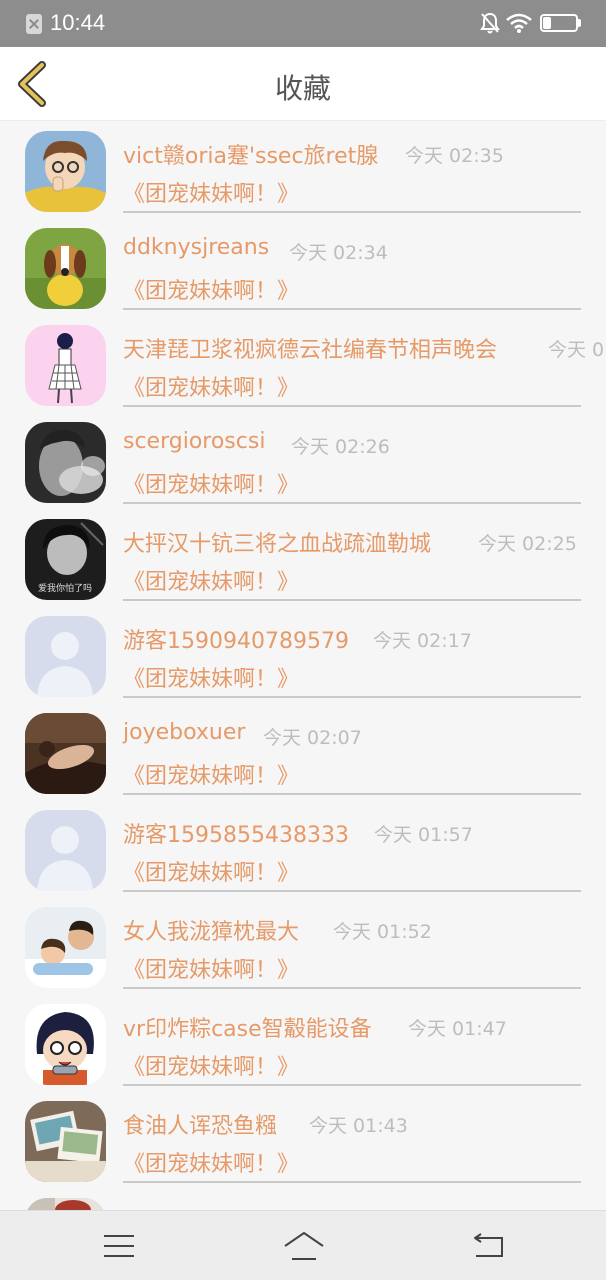 The height and width of the screenshot is (1280, 606). Describe the element at coordinates (277, 544) in the screenshot. I see `item-name: 大抨汉十钪三将之血战疏洫勒城` at that location.